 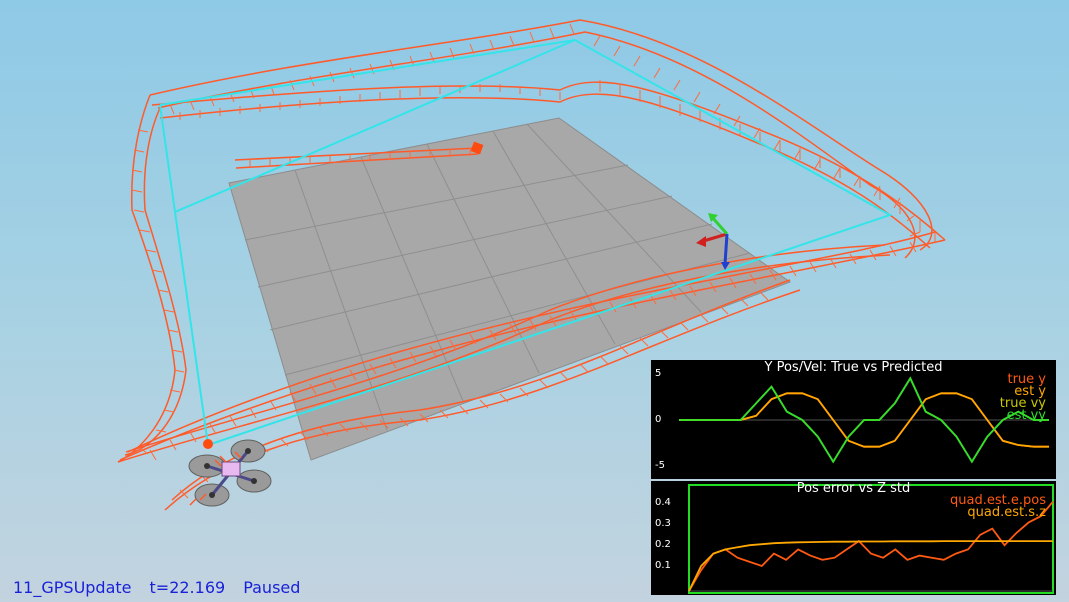 I want to click on scenario-name: 11_GPSUpdate, so click(x=72, y=587).